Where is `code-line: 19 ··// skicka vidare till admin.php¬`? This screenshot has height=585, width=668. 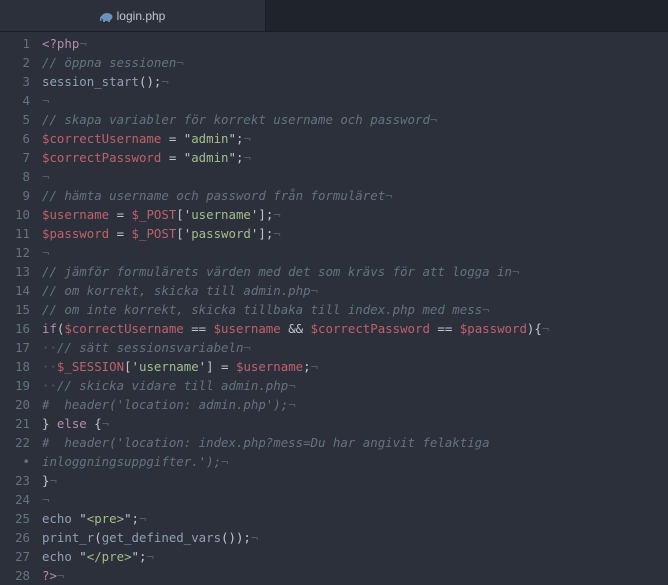
code-line: 19 ··// skicka vidare till admin.php¬ is located at coordinates (334, 385).